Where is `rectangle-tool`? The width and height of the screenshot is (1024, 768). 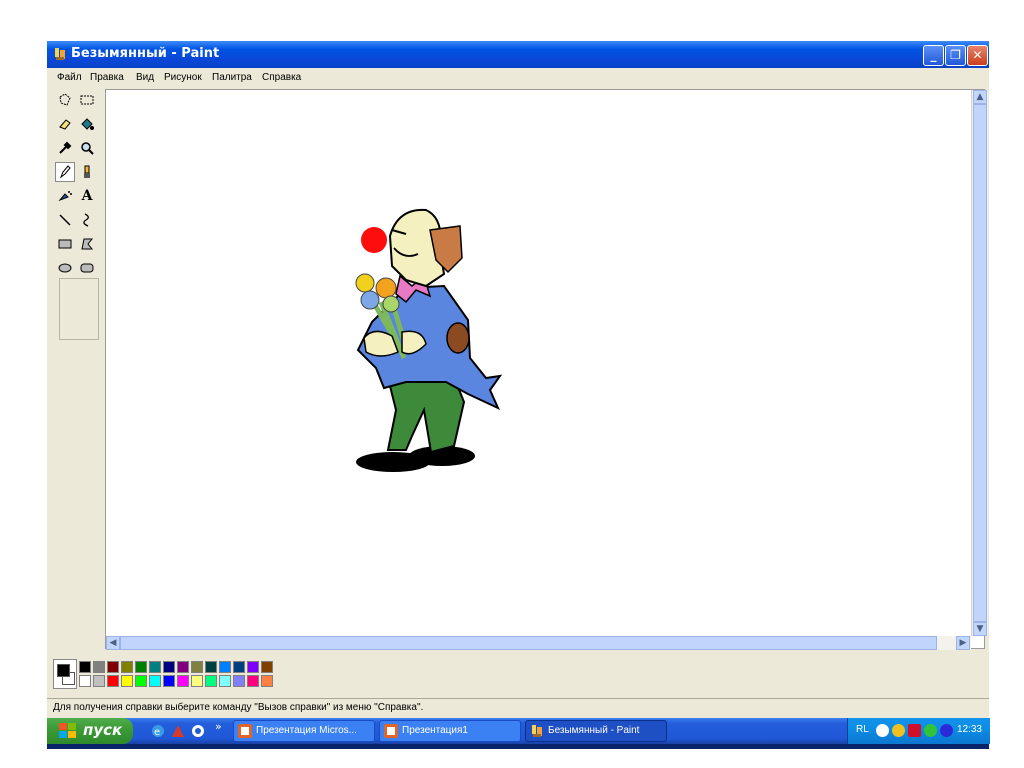 rectangle-tool is located at coordinates (65, 244).